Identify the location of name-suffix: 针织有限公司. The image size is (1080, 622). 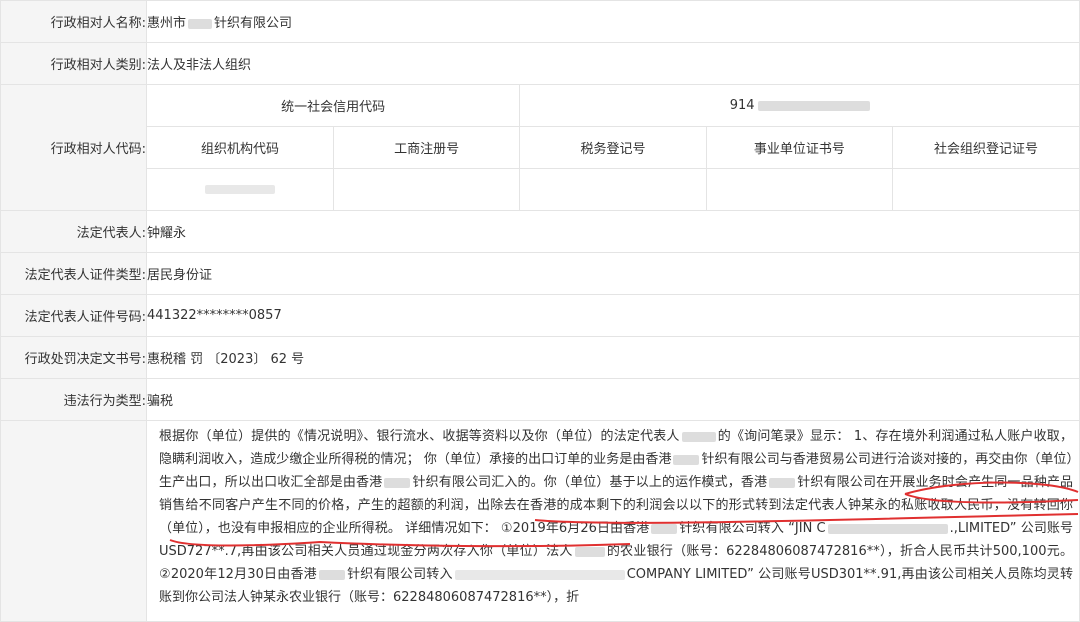
(253, 23).